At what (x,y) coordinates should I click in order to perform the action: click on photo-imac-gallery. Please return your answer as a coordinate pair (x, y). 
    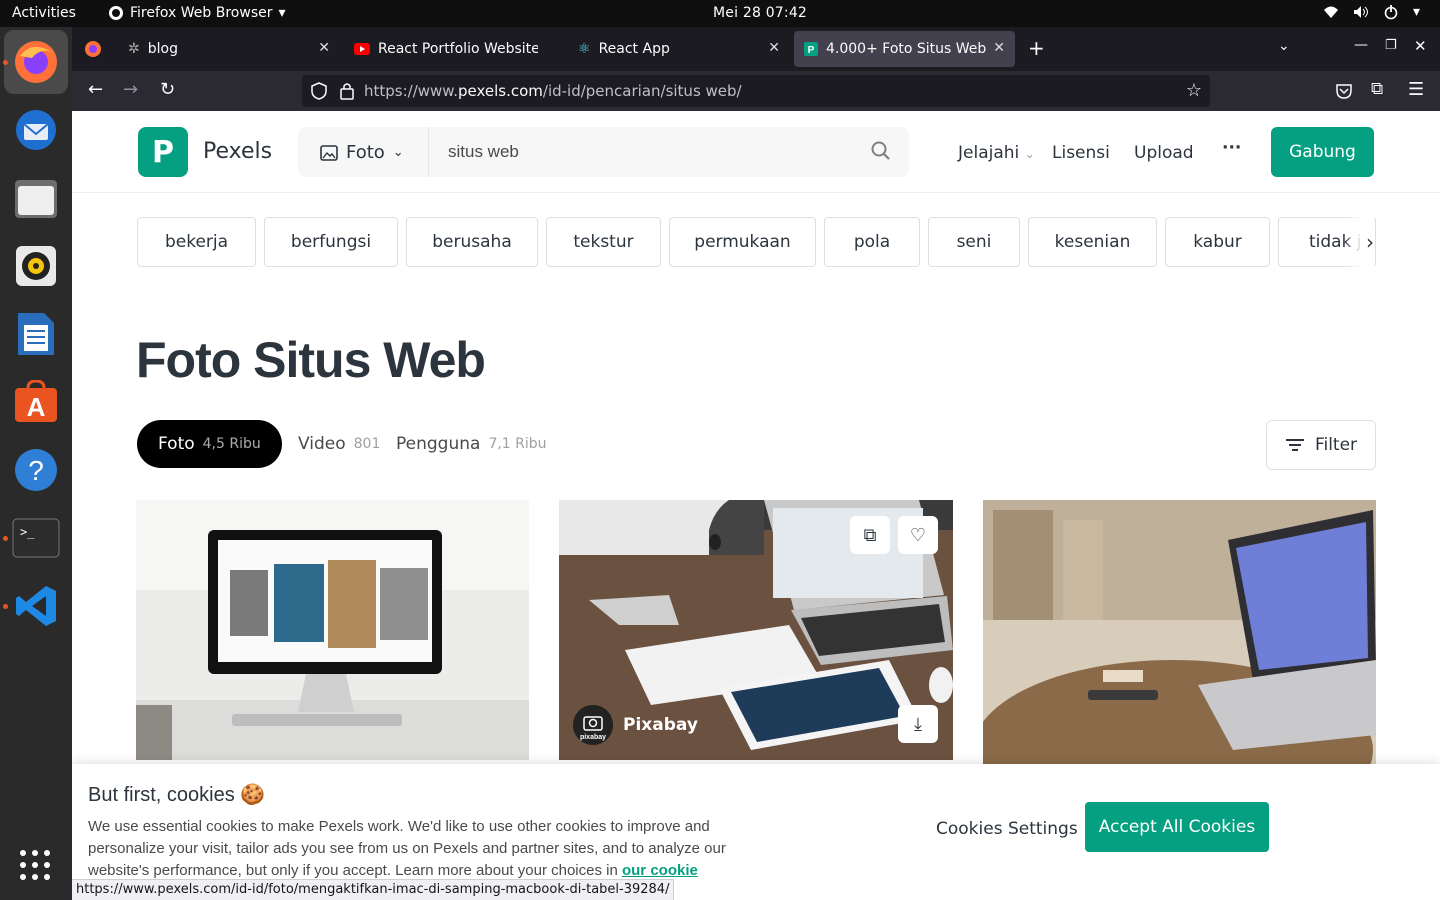
    Looking at the image, I should click on (332, 630).